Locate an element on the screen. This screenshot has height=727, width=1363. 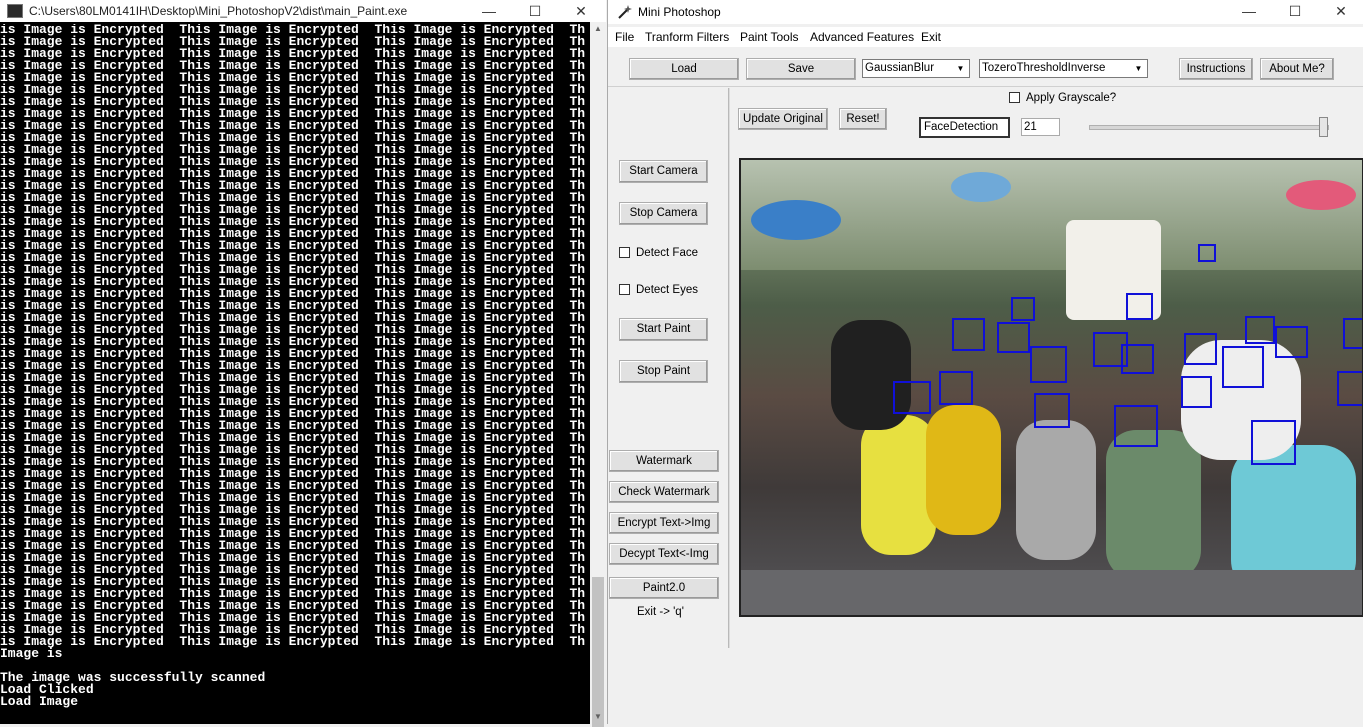
load-button: Load is located at coordinates (684, 69).